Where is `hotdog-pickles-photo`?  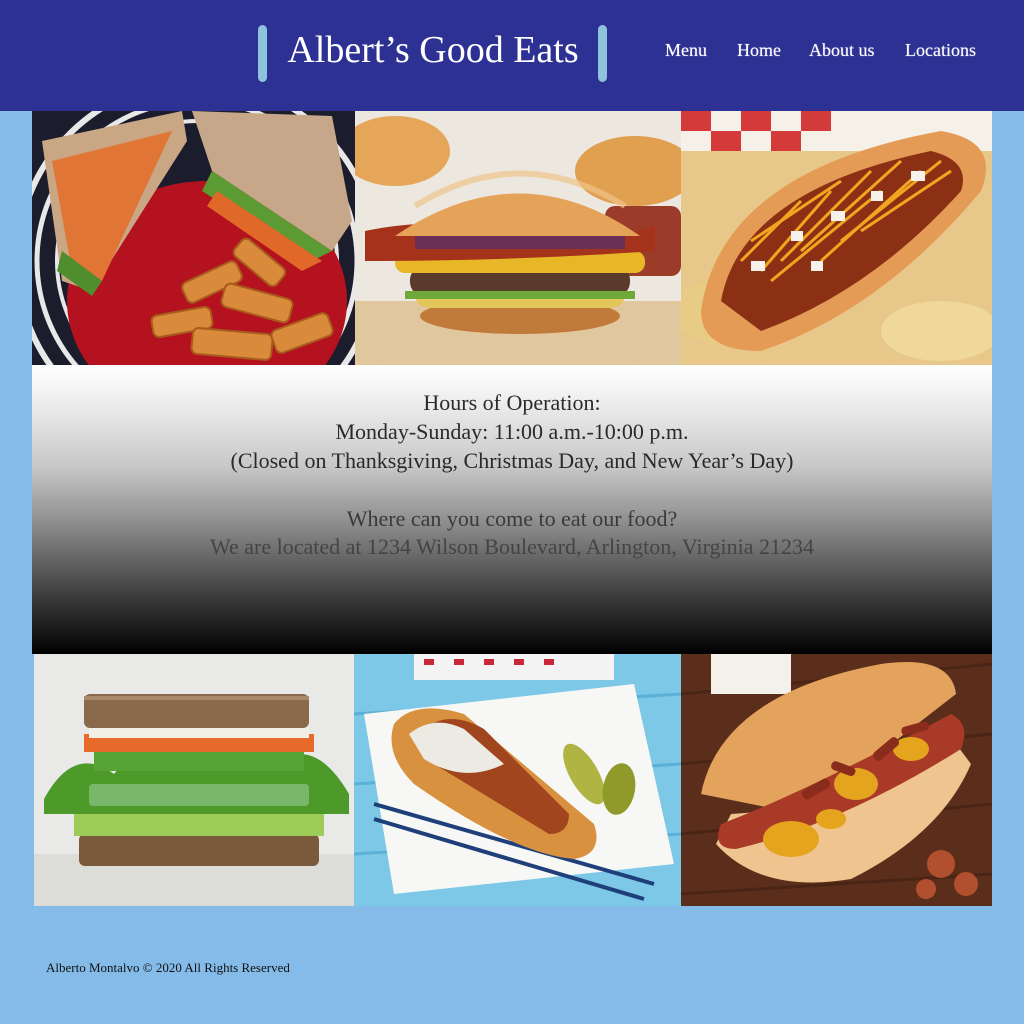
hotdog-pickles-photo is located at coordinates (517, 780).